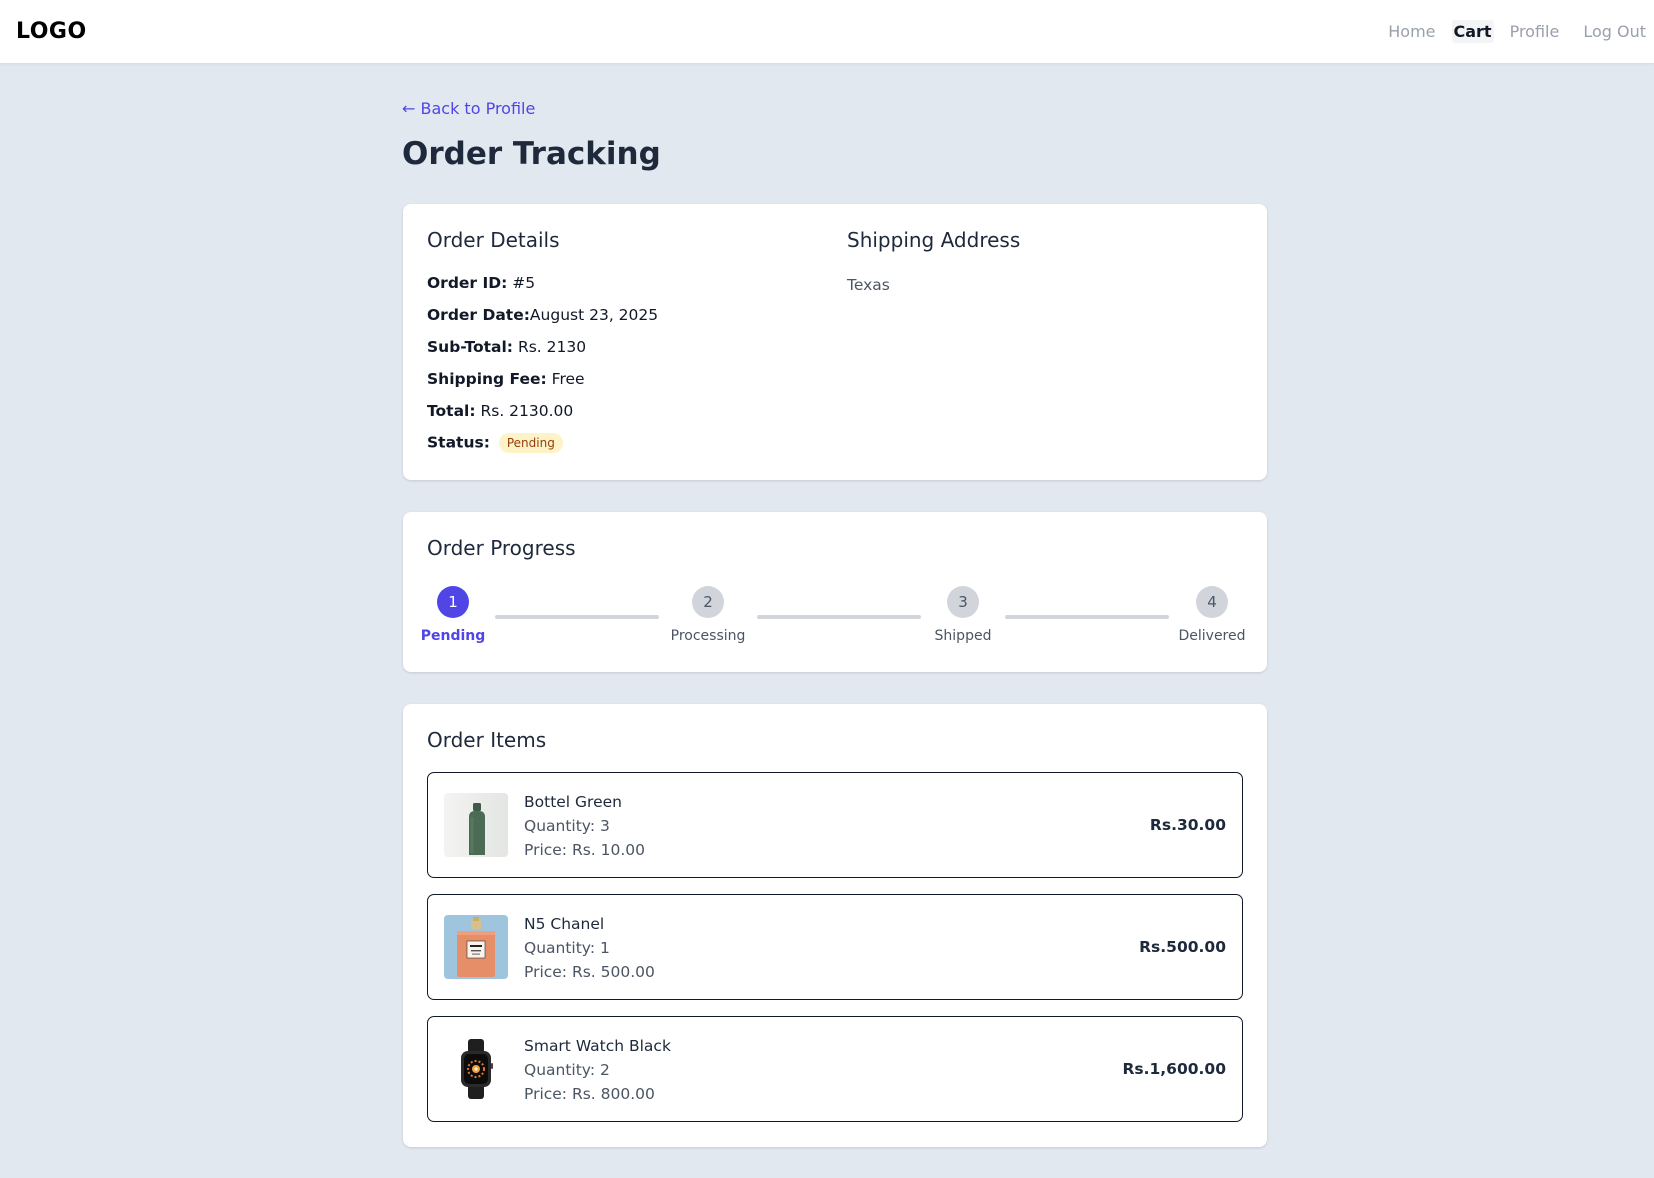  Describe the element at coordinates (467, 283) in the screenshot. I see `order-id-label: Order ID:` at that location.